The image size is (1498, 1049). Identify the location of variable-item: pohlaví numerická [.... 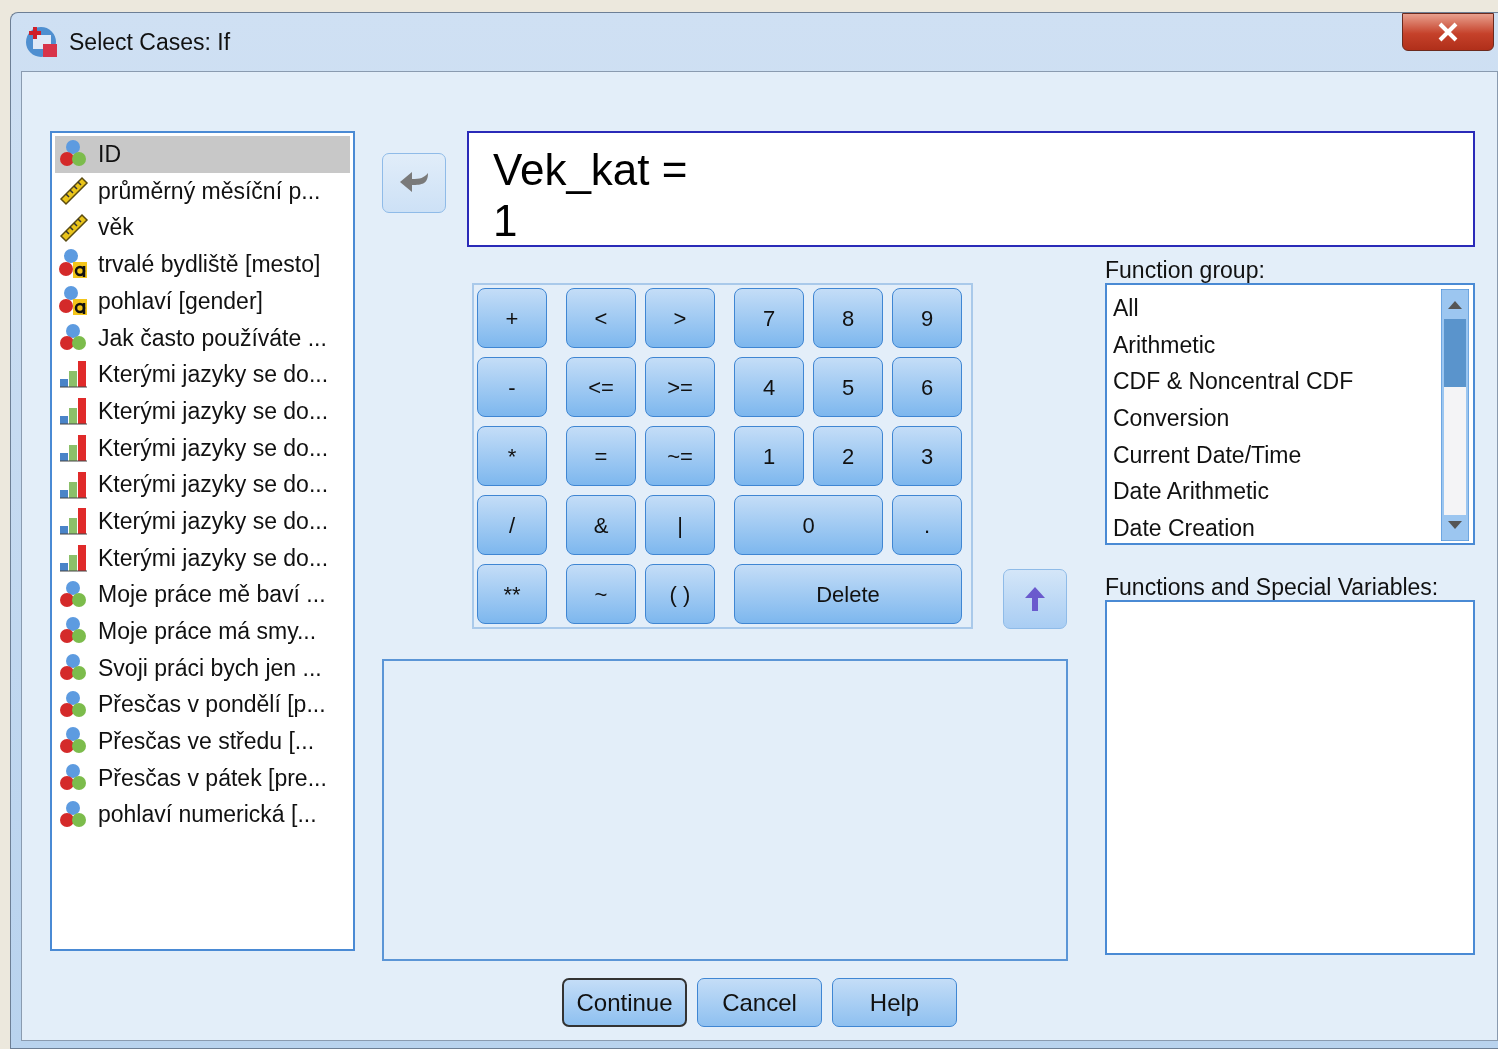
(202, 815).